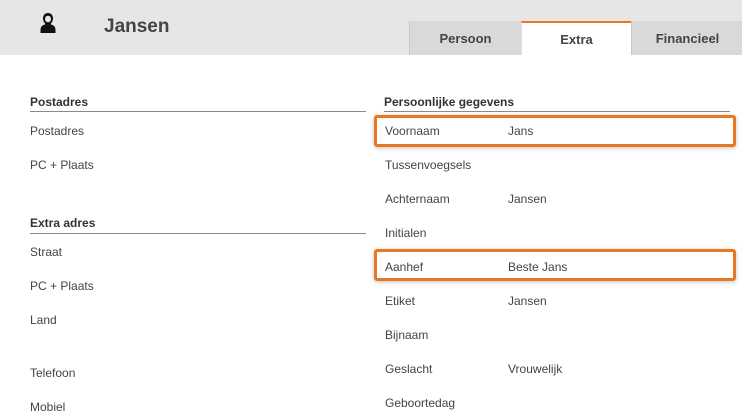  Describe the element at coordinates (406, 233) in the screenshot. I see `field-label-initialen: Initialen` at that location.